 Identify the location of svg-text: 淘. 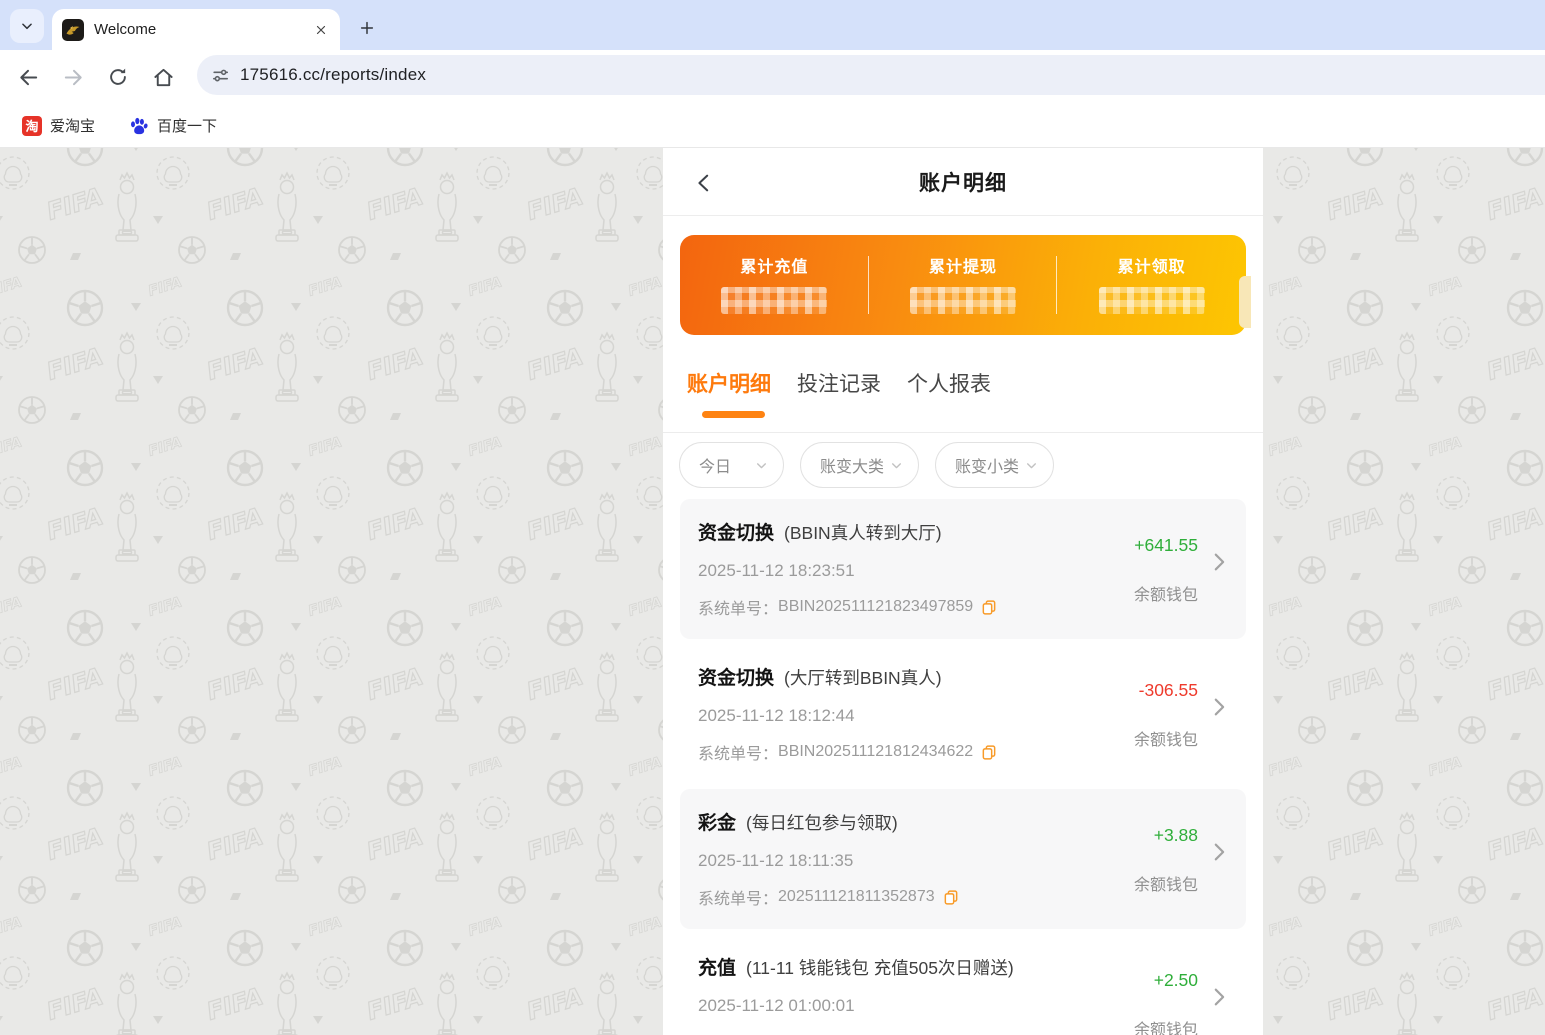
(31, 126).